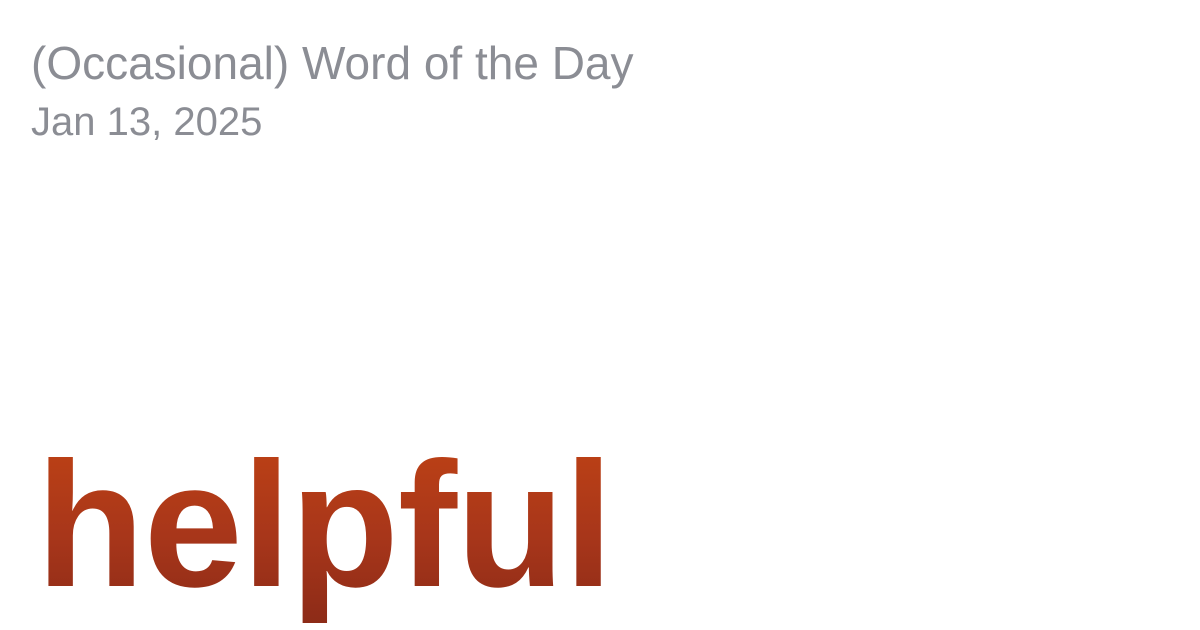 Image resolution: width=1200 pixels, height=630 pixels. I want to click on page-title: (Occasional) Word of the Day, so click(332, 63).